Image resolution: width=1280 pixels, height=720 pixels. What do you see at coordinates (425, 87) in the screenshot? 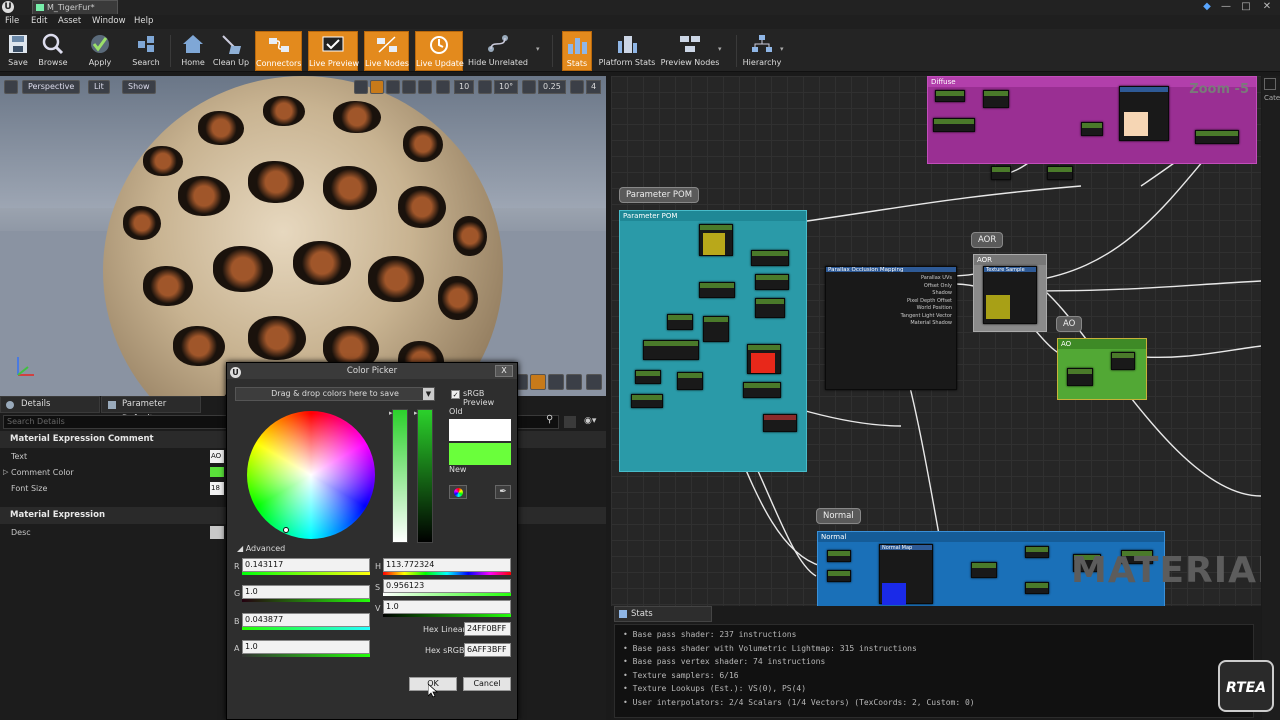
I see `world-local-icon` at bounding box center [425, 87].